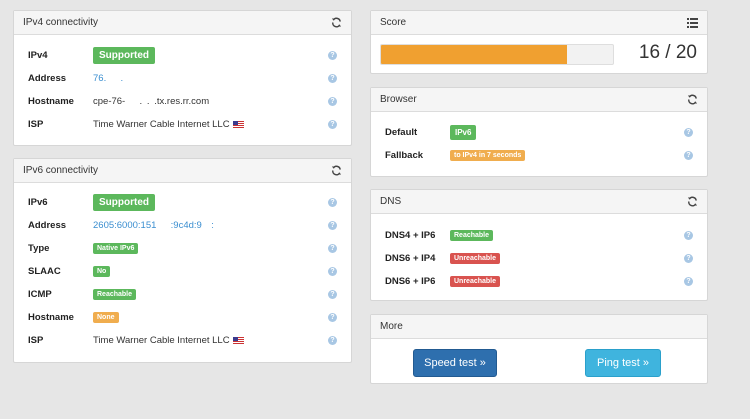 Image resolution: width=750 pixels, height=419 pixels. I want to click on more-panel-title: More, so click(391, 326).